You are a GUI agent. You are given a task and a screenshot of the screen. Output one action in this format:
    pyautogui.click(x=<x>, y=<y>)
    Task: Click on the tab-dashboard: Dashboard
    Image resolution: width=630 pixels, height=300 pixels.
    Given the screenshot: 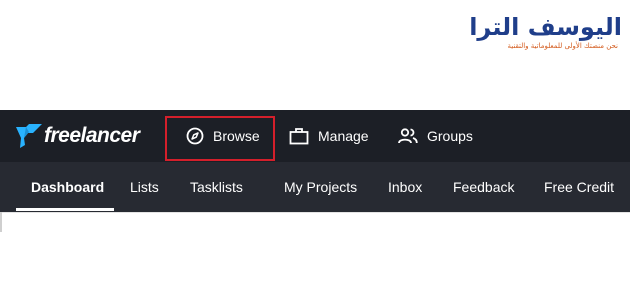 What is the action you would take?
    pyautogui.click(x=67, y=187)
    